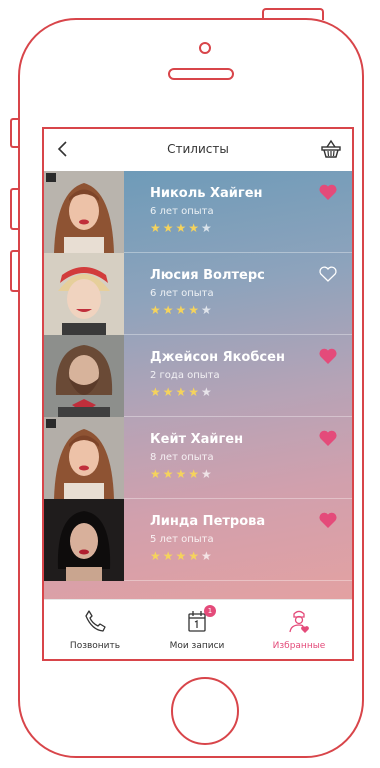  I want to click on stylist-row: Джейсон Якобсен 2 года опыта ★★★★★, so click(198, 376).